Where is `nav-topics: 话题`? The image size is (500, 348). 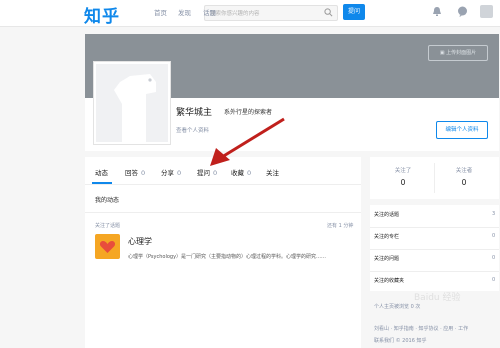 nav-topics: 话题 is located at coordinates (209, 12).